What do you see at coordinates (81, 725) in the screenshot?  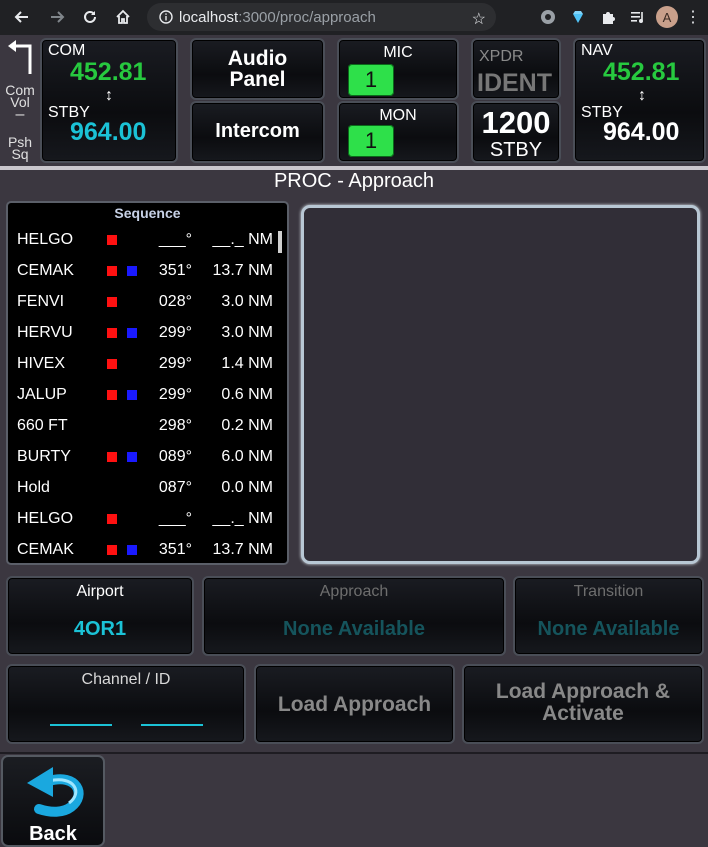 I see `channel-placeholder-dash` at bounding box center [81, 725].